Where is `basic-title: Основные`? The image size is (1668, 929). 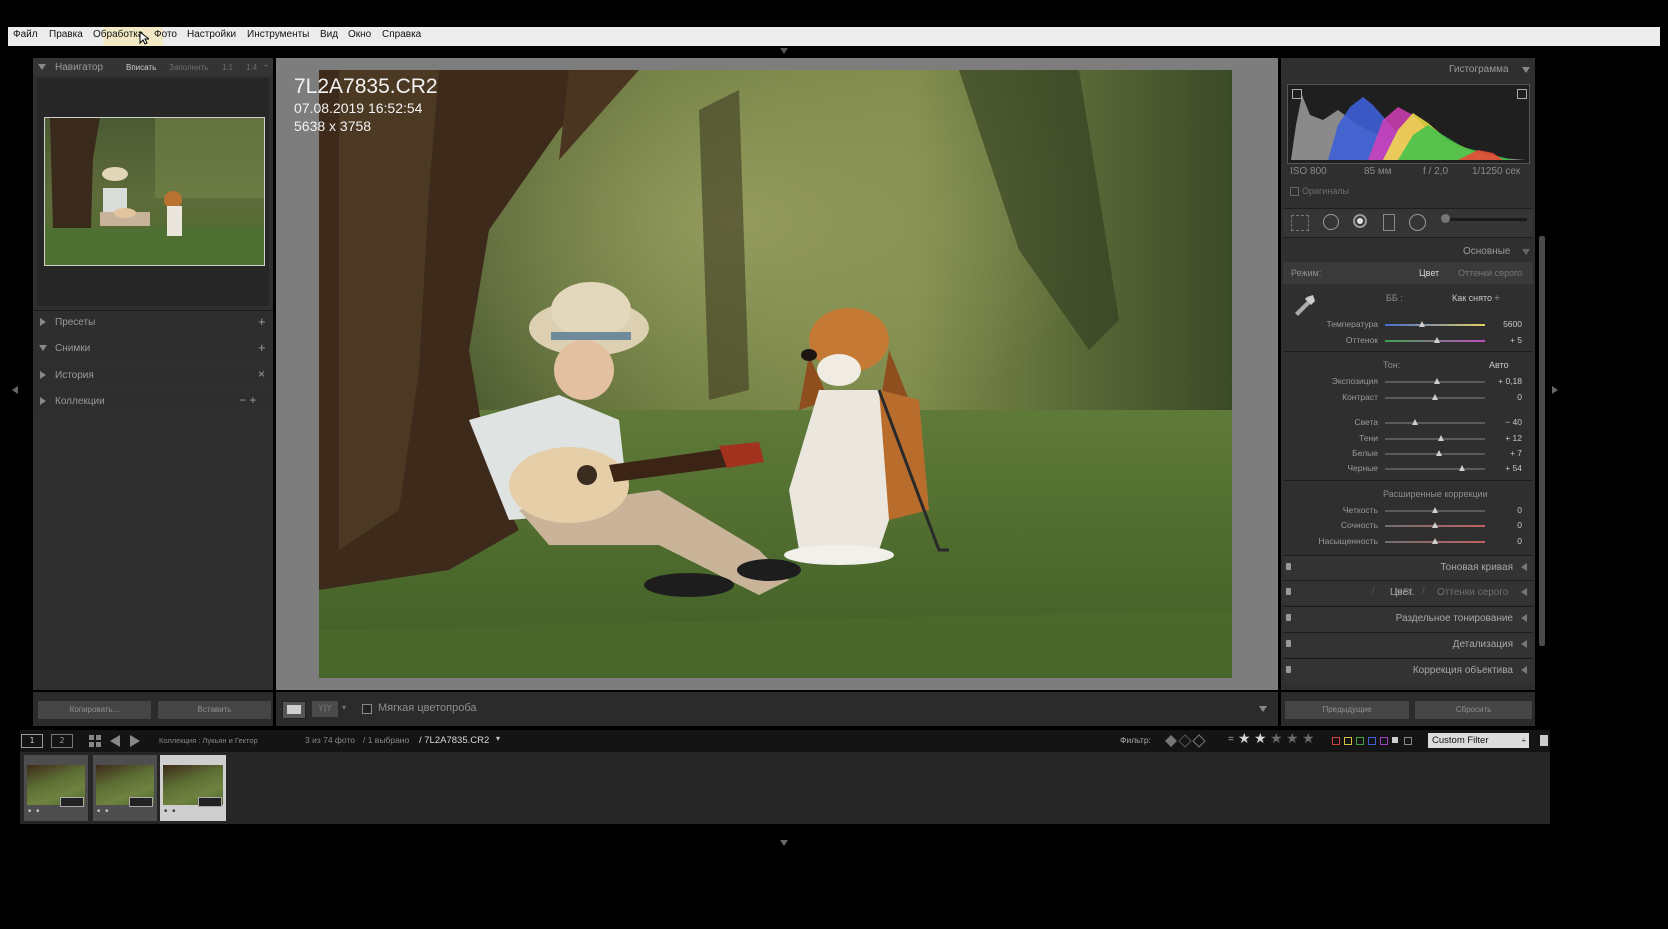
basic-title: Основные is located at coordinates (1486, 251).